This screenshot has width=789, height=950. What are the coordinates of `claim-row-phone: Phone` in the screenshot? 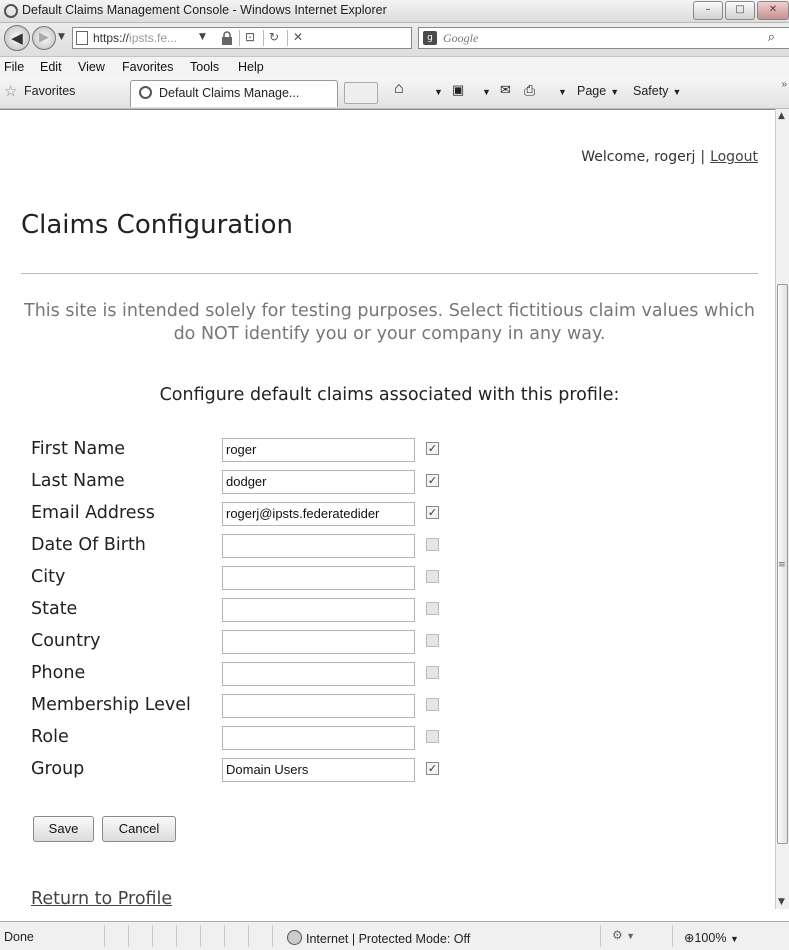 It's located at (391, 678).